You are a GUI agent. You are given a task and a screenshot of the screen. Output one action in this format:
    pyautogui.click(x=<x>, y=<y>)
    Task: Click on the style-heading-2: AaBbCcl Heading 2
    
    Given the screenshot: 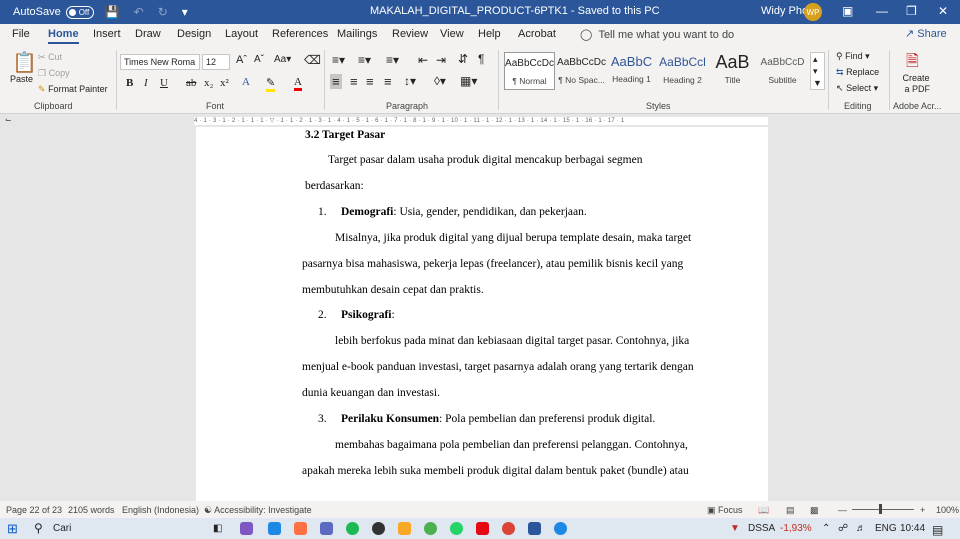 What is the action you would take?
    pyautogui.click(x=682, y=71)
    